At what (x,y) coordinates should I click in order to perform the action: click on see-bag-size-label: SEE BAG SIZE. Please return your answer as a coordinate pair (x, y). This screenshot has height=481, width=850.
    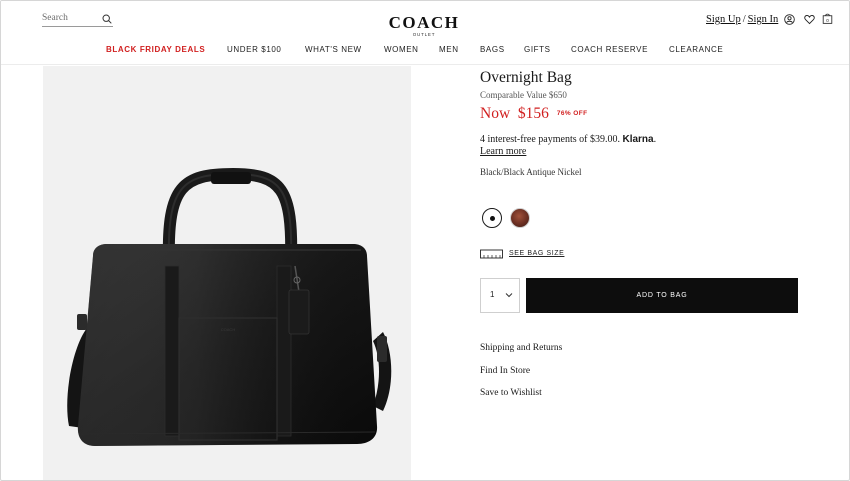
    Looking at the image, I should click on (536, 253).